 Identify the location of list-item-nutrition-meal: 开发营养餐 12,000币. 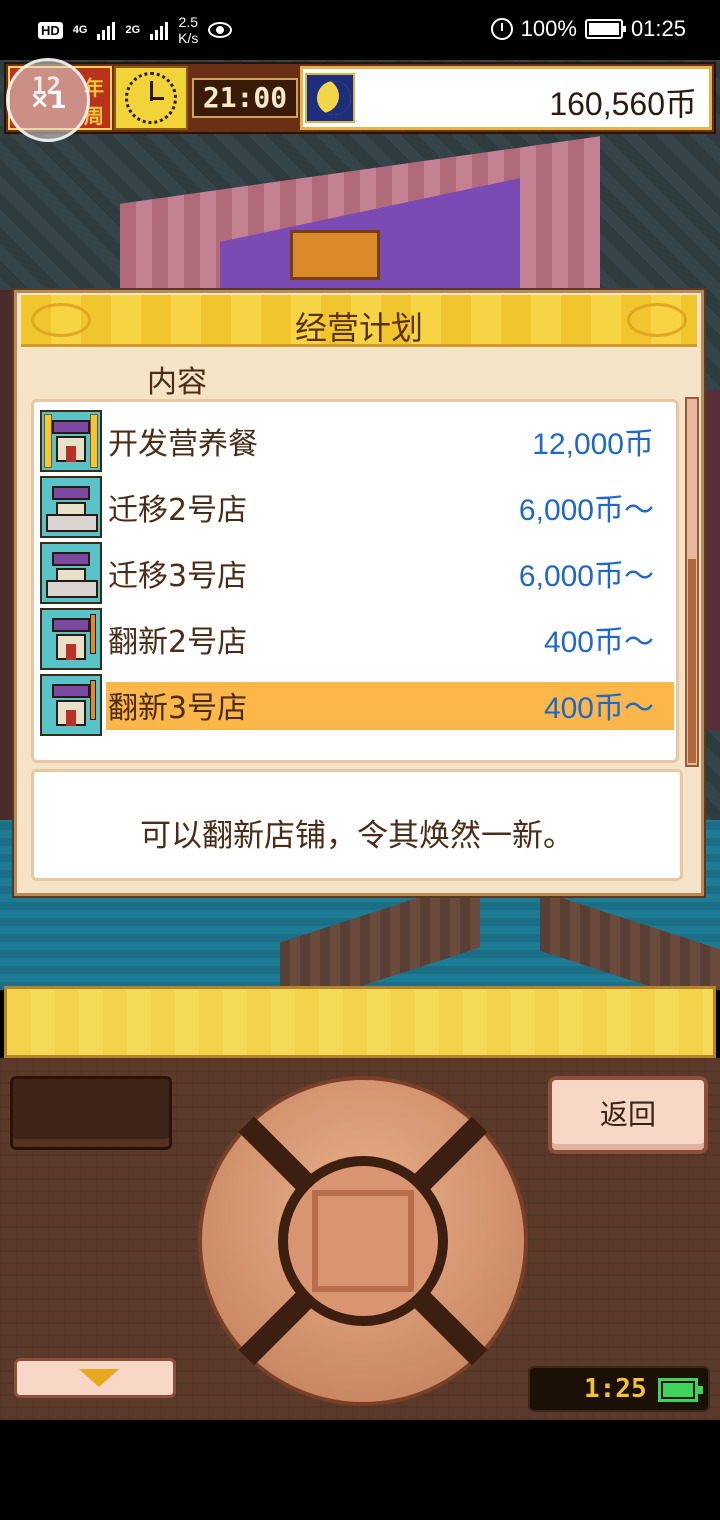
(357, 441).